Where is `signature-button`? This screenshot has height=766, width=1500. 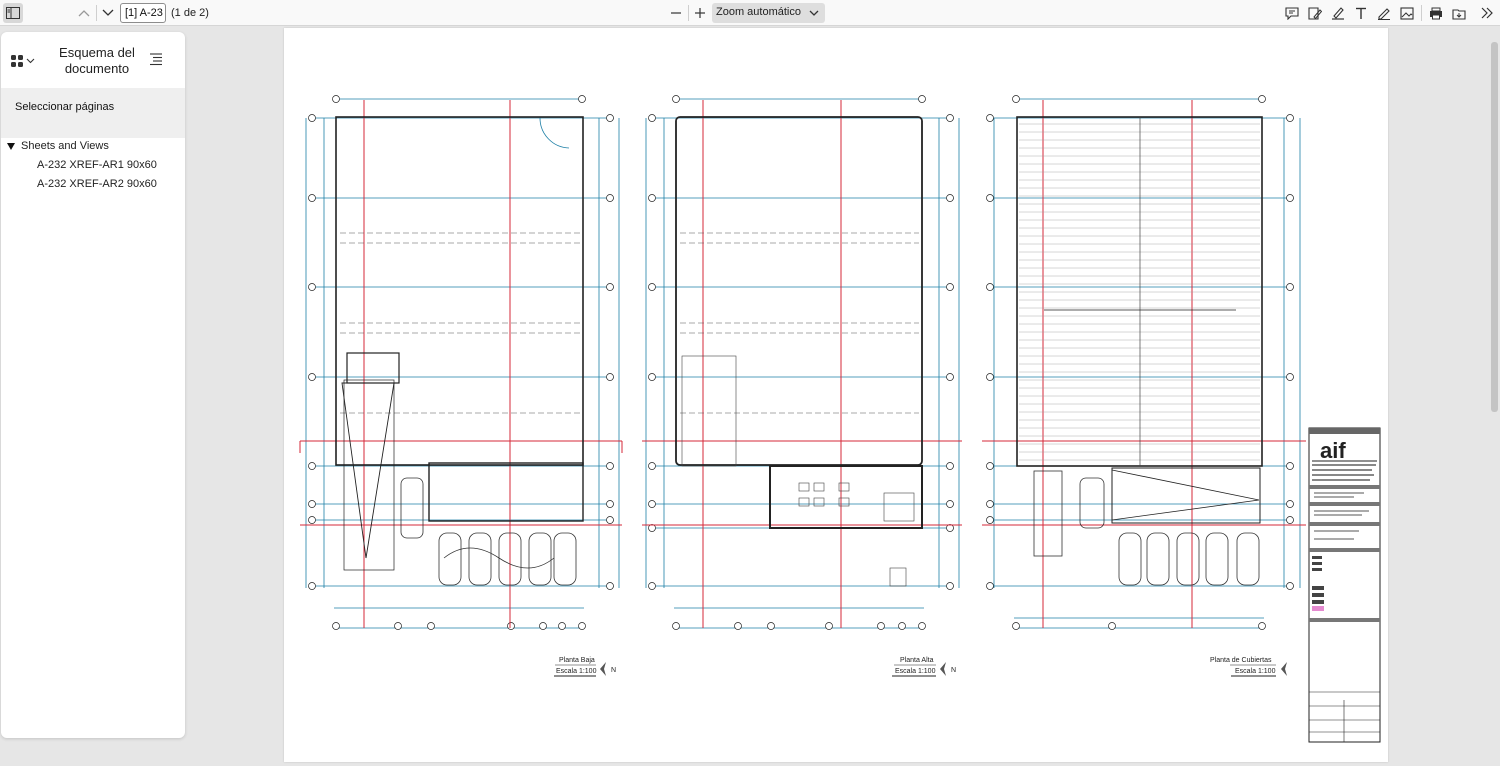 signature-button is located at coordinates (1315, 13).